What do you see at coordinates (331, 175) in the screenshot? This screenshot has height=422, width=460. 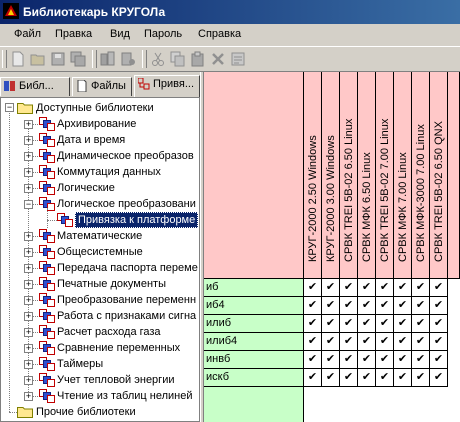 I see `column-header: КРУГ-2000 3.00 Windows` at bounding box center [331, 175].